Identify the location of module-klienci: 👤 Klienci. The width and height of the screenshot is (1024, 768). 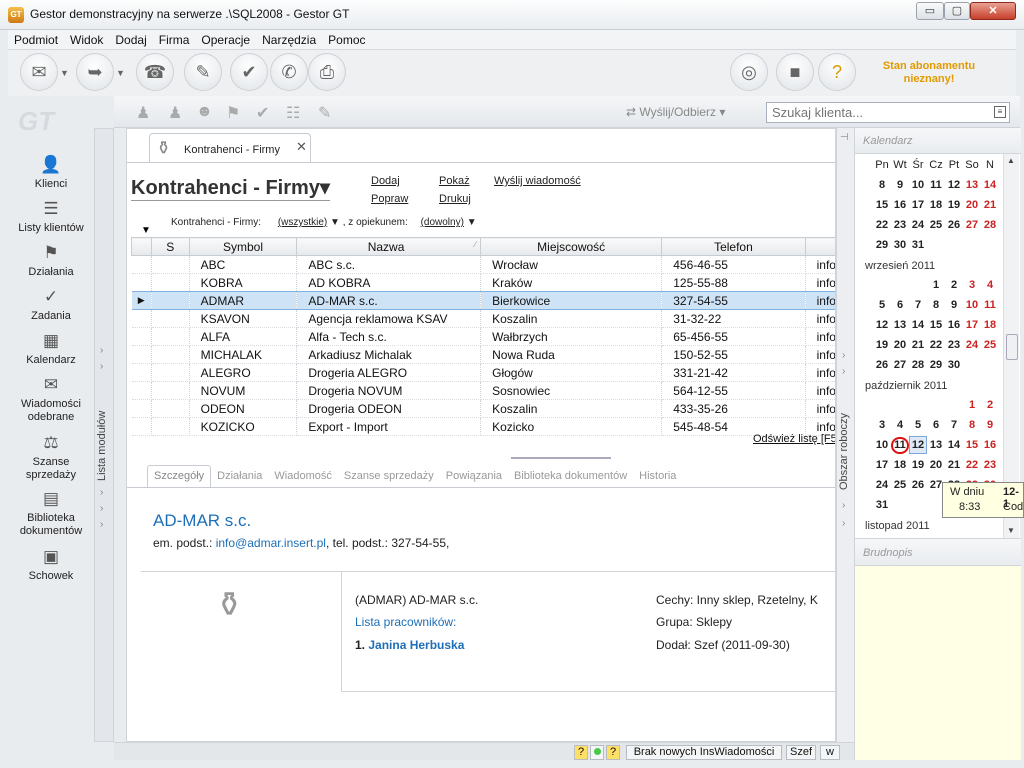
(51, 172).